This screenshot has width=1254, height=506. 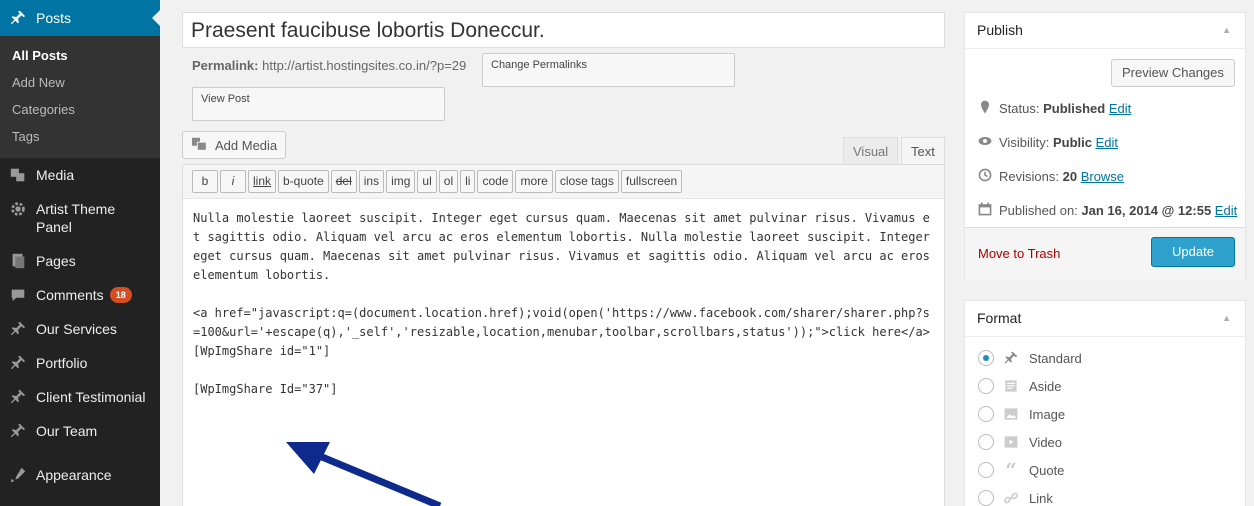 I want to click on format-option-label: Aside, so click(x=1045, y=386).